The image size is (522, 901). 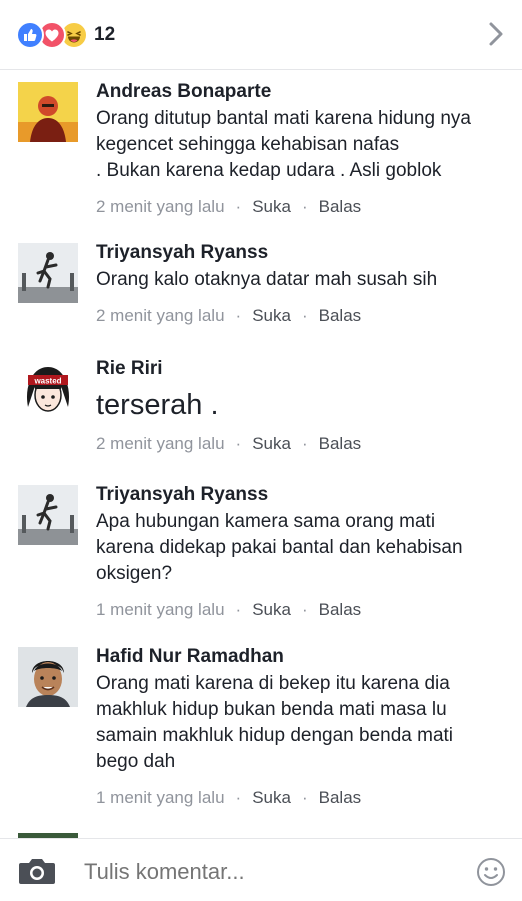 I want to click on comment-text-line: bego dah, so click(x=136, y=761).